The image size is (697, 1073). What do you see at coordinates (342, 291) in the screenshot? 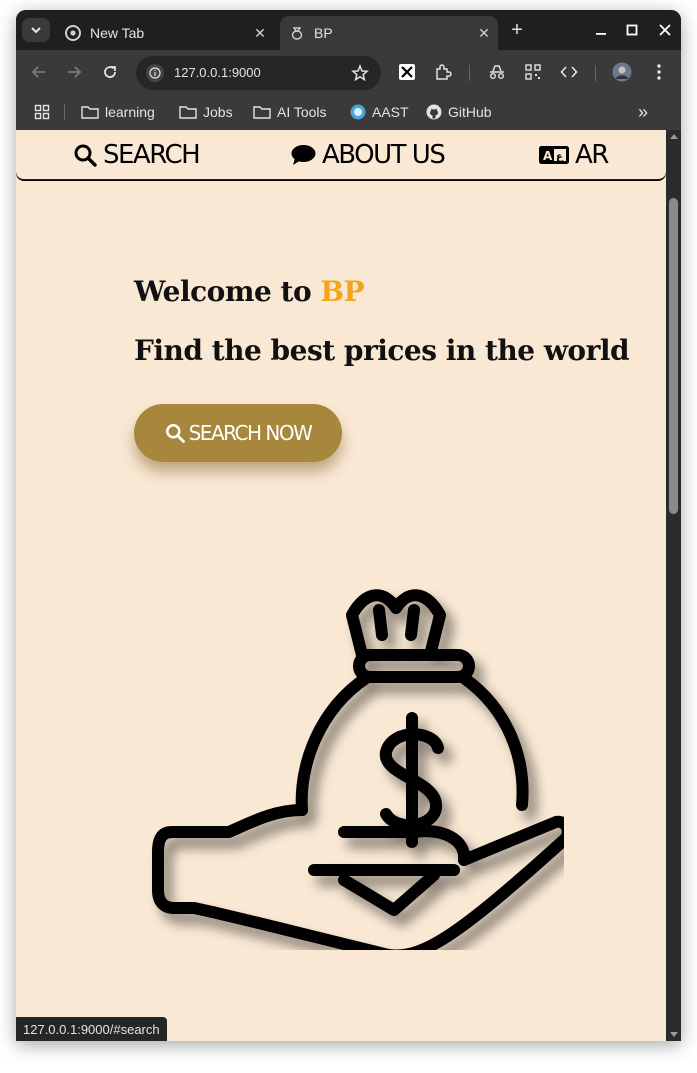
I see `brand-name: BP` at bounding box center [342, 291].